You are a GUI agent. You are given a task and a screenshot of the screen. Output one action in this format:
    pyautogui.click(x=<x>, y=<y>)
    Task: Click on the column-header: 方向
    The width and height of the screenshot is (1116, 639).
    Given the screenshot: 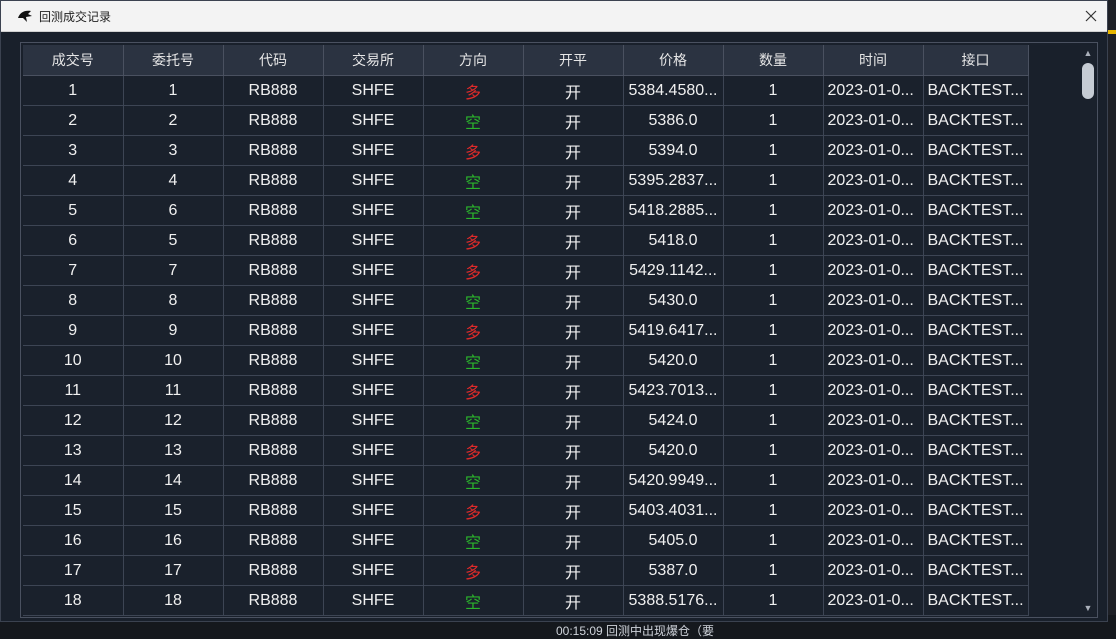 What is the action you would take?
    pyautogui.click(x=473, y=60)
    